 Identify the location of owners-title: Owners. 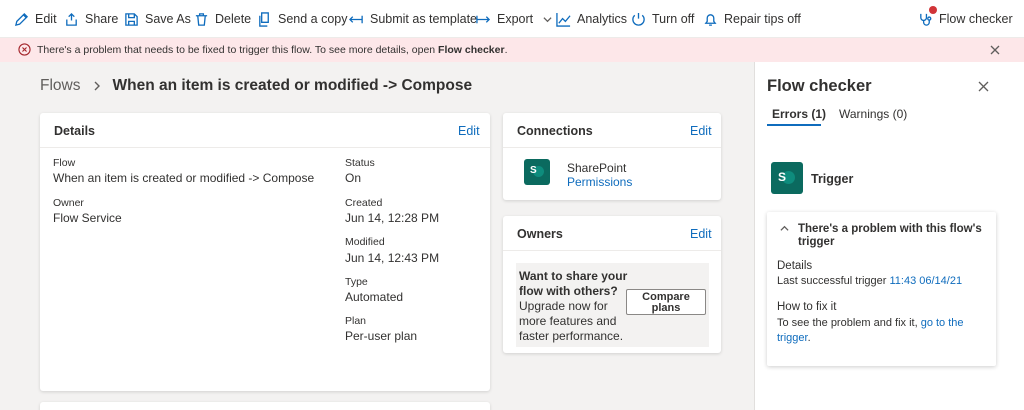
(540, 234).